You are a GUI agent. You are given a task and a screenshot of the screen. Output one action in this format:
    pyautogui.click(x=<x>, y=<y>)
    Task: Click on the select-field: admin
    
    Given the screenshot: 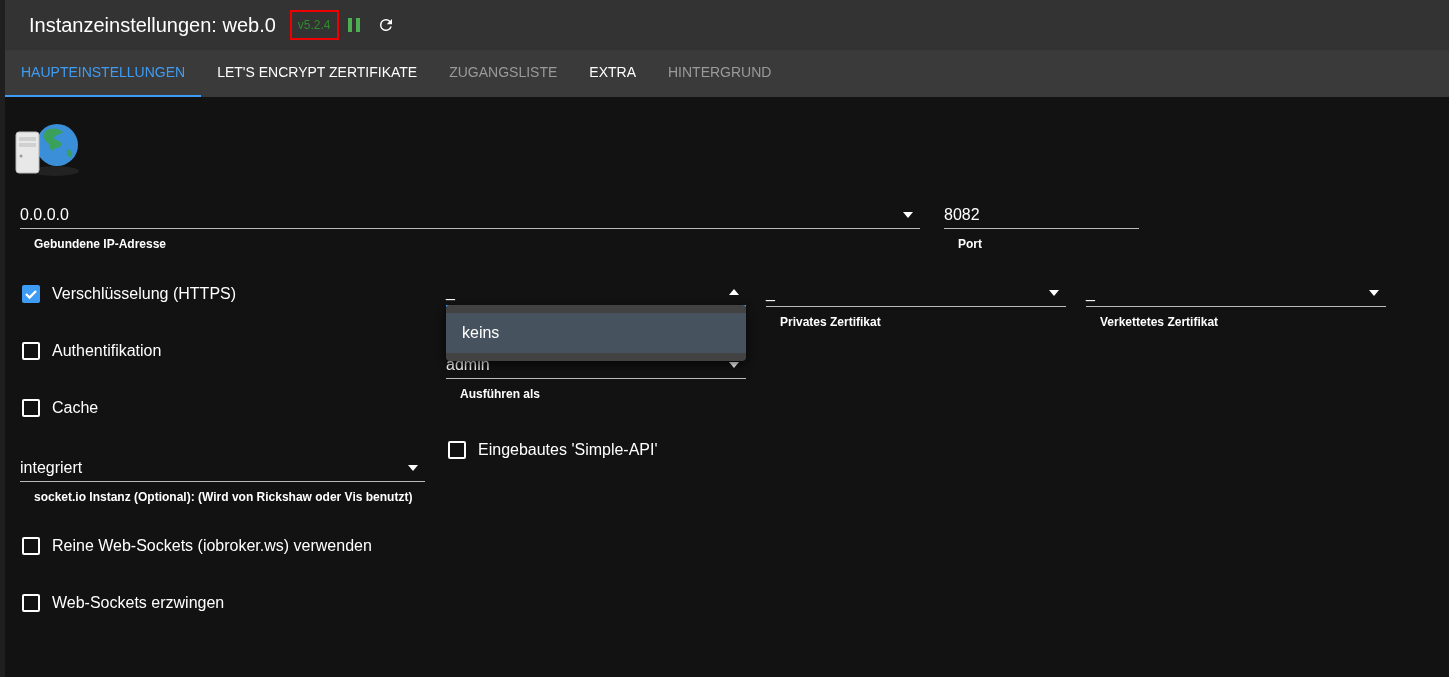 What is the action you would take?
    pyautogui.click(x=596, y=365)
    